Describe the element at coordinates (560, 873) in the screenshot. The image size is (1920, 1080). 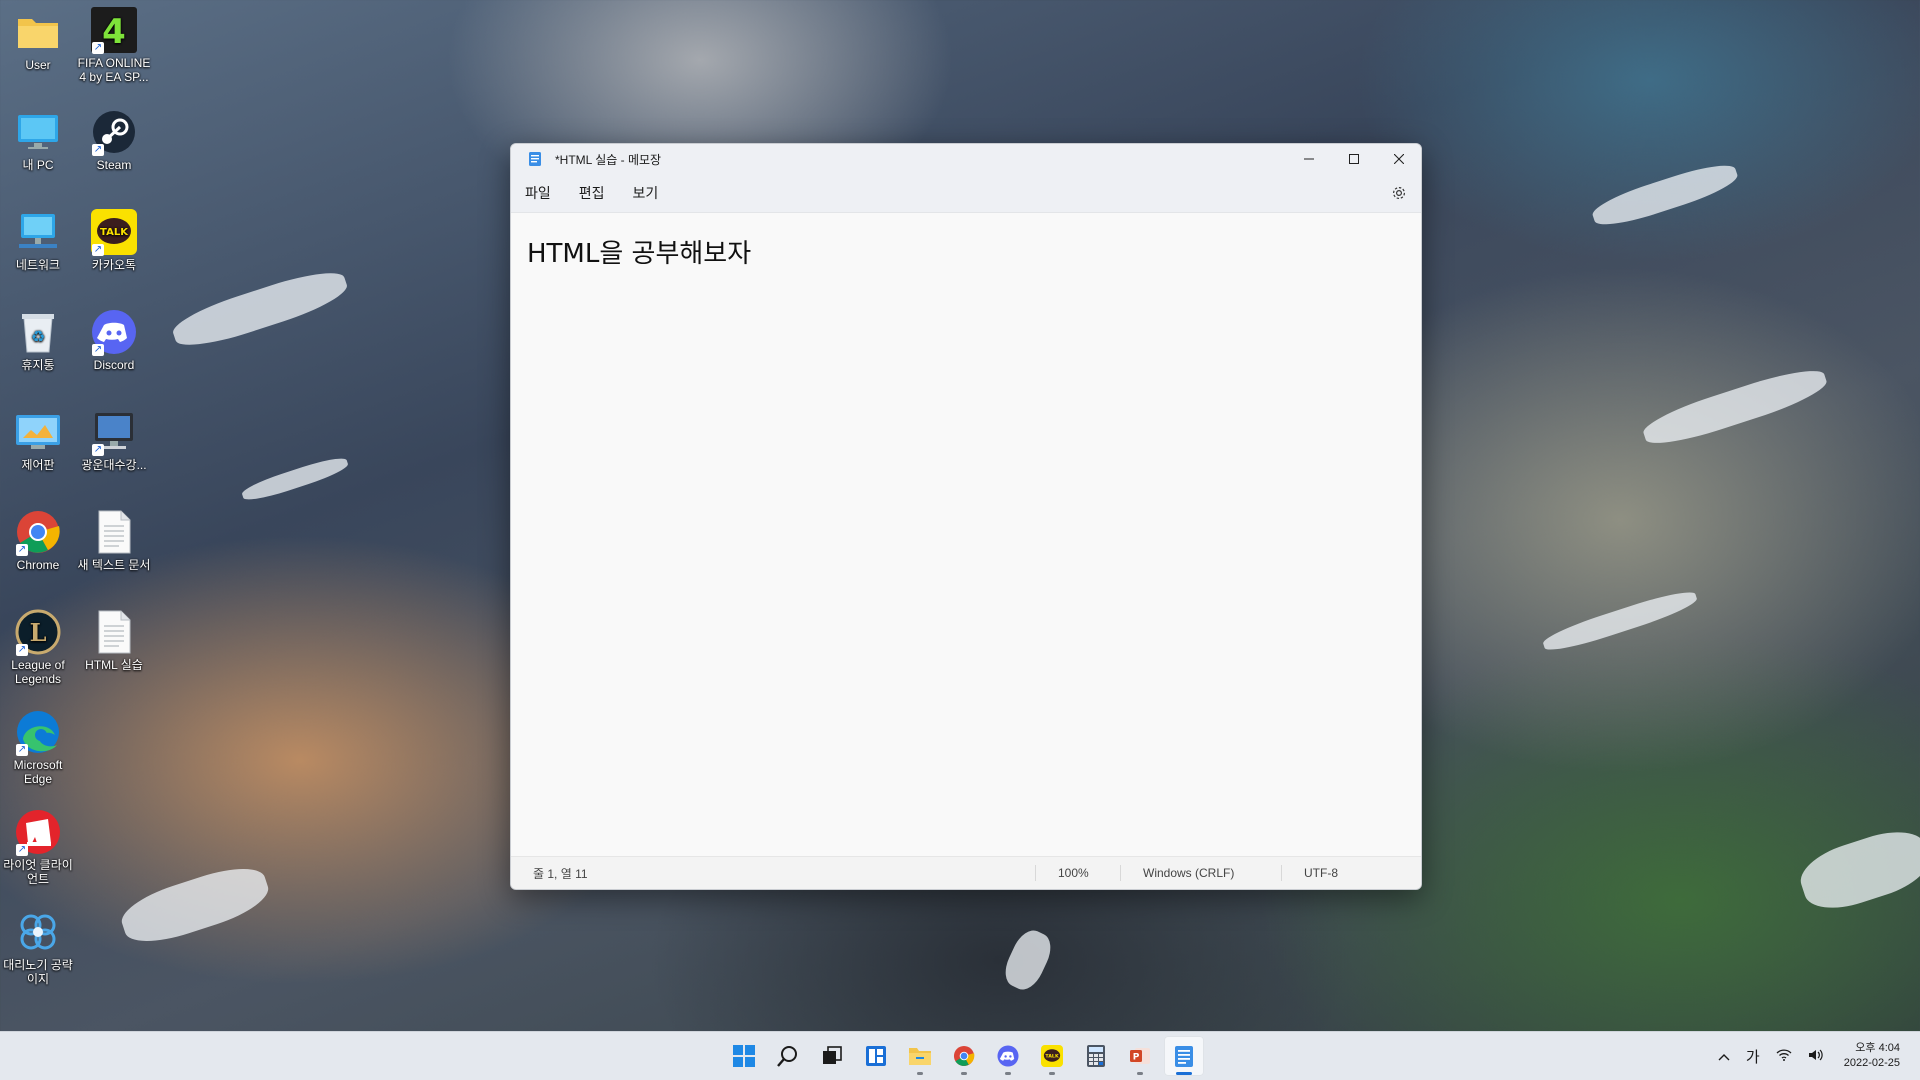
I see `status-cursor-position: 줄 1, 열 11` at that location.